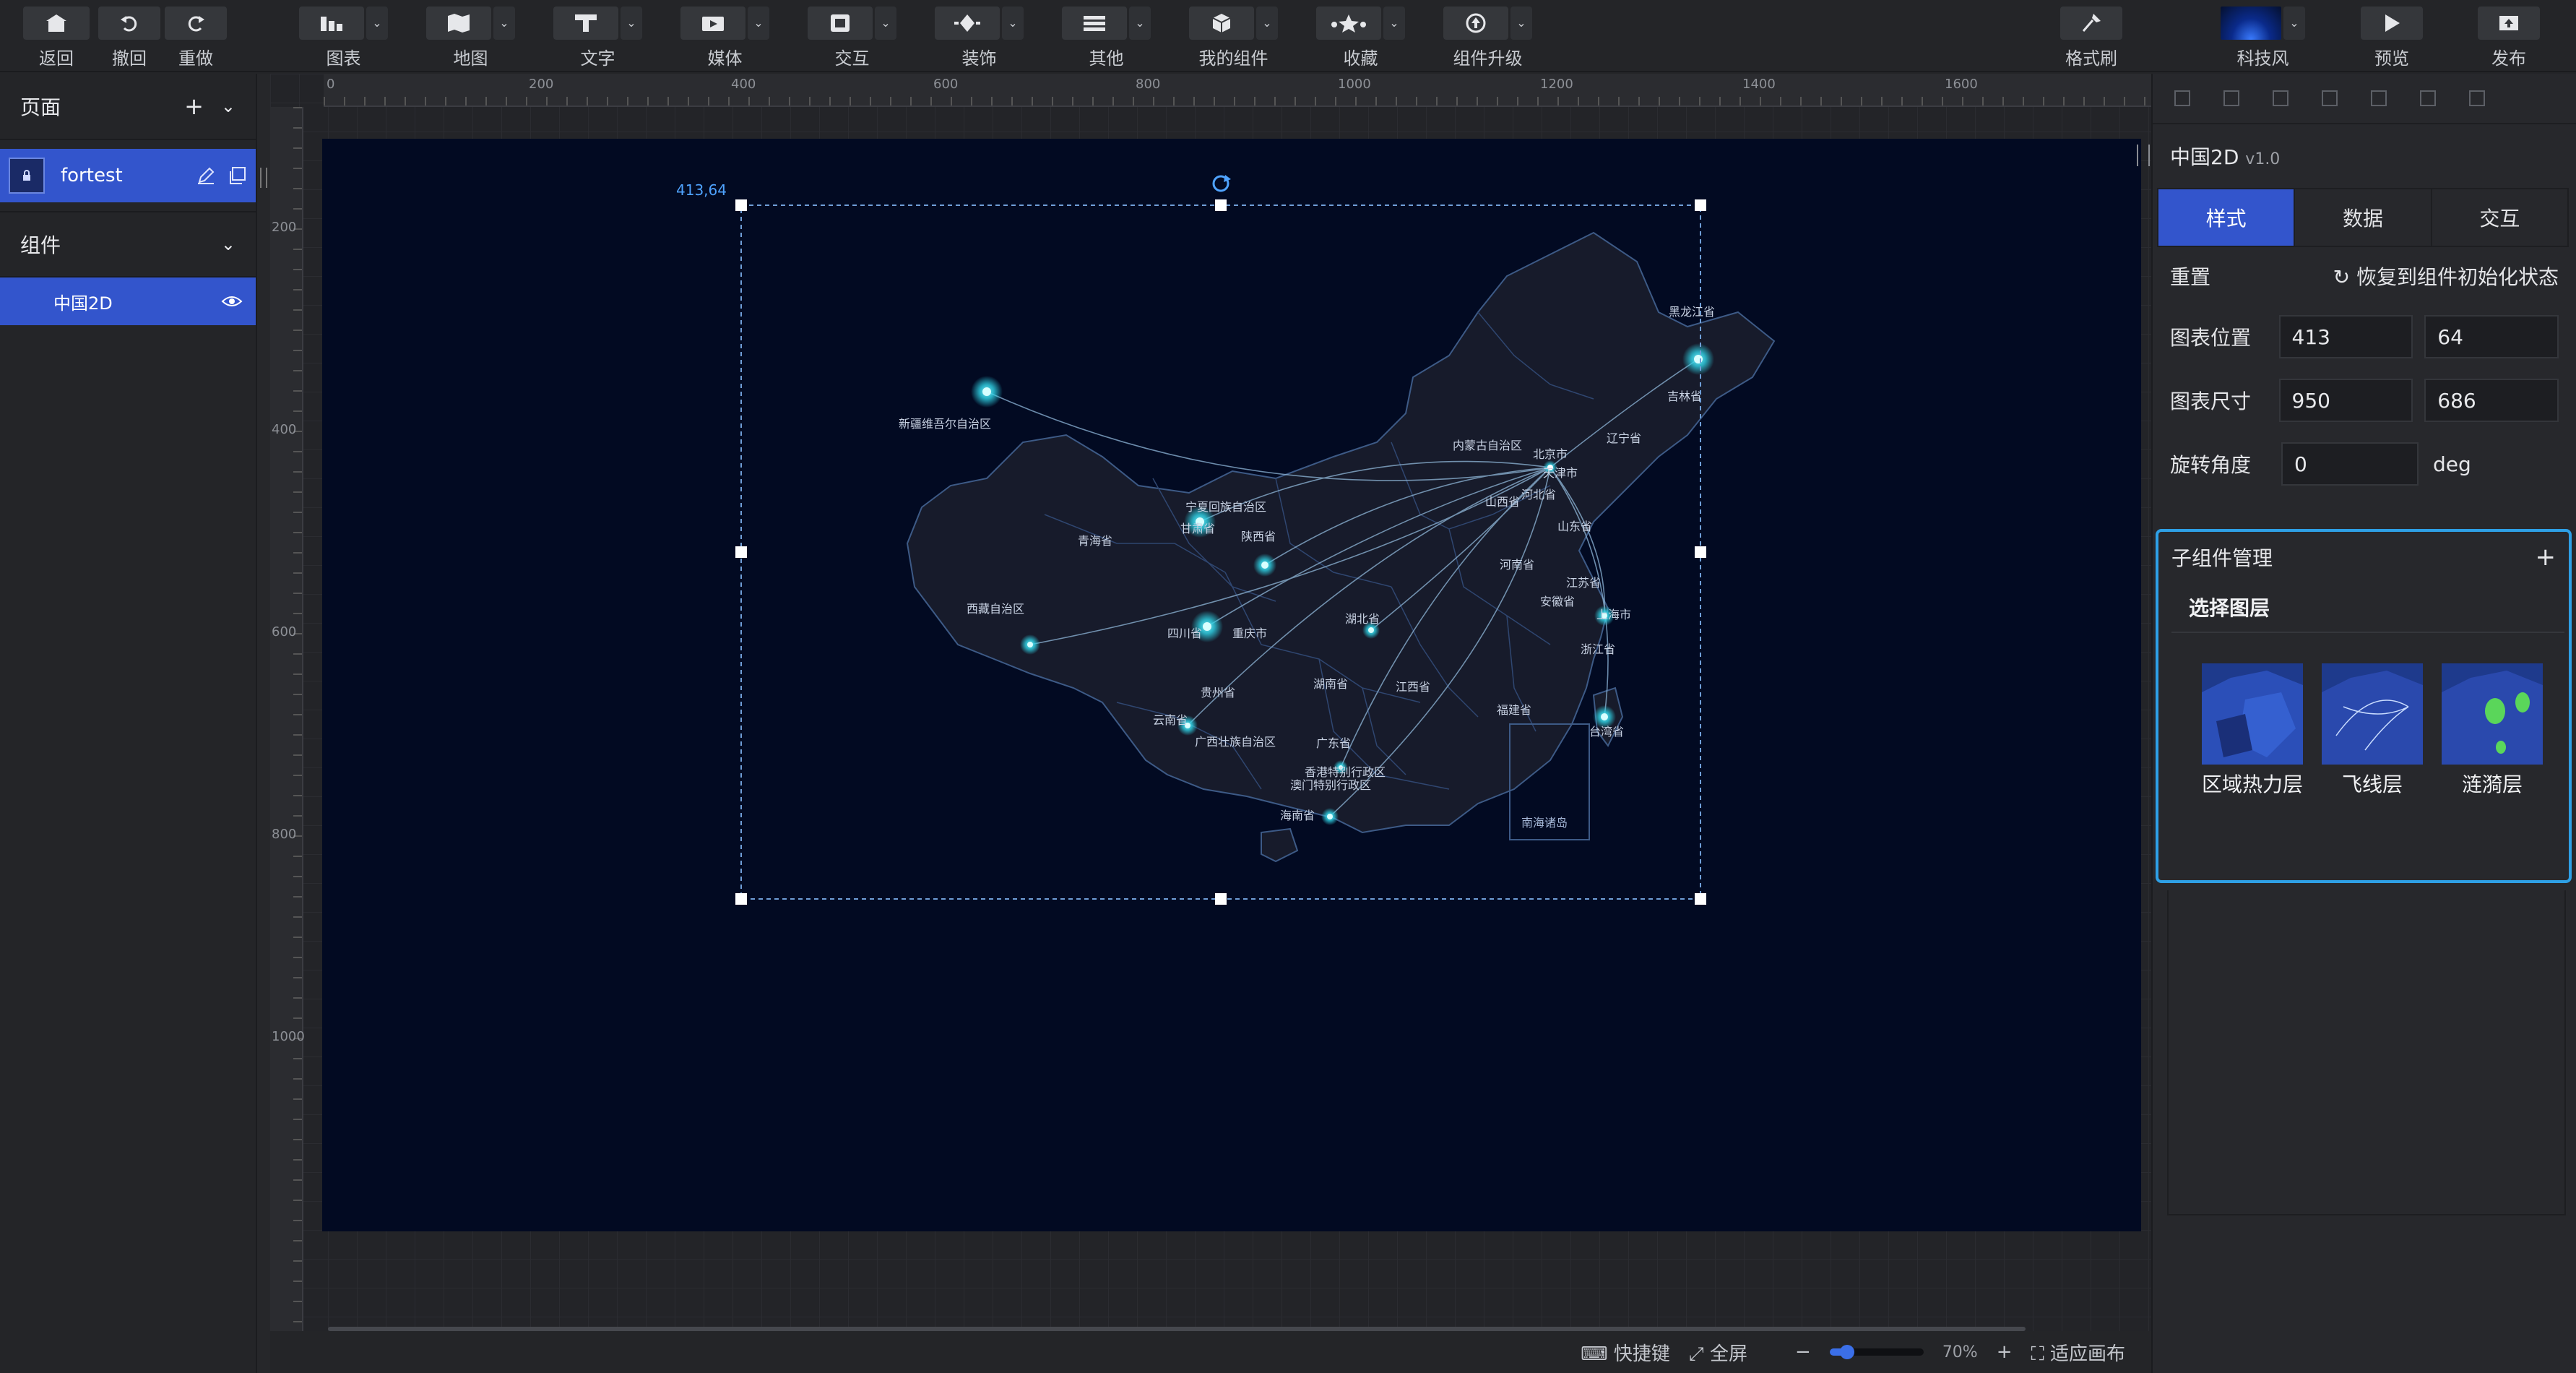 This screenshot has height=1373, width=2576. What do you see at coordinates (2508, 22) in the screenshot?
I see `publish-icon` at bounding box center [2508, 22].